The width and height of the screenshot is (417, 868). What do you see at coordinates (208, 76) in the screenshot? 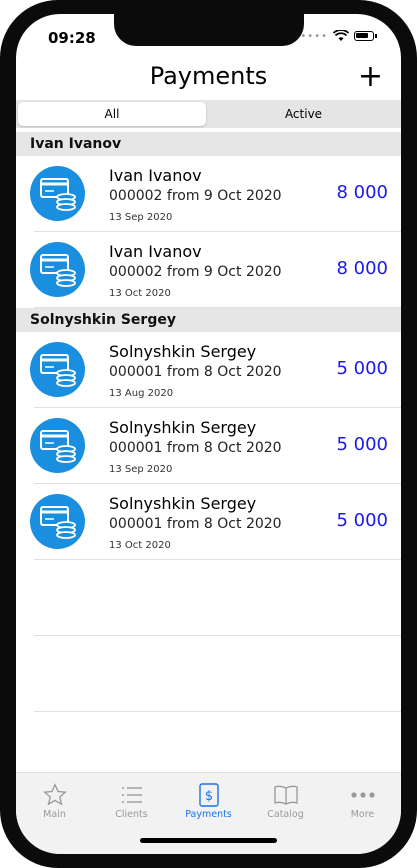
I see `page-title: Payments` at bounding box center [208, 76].